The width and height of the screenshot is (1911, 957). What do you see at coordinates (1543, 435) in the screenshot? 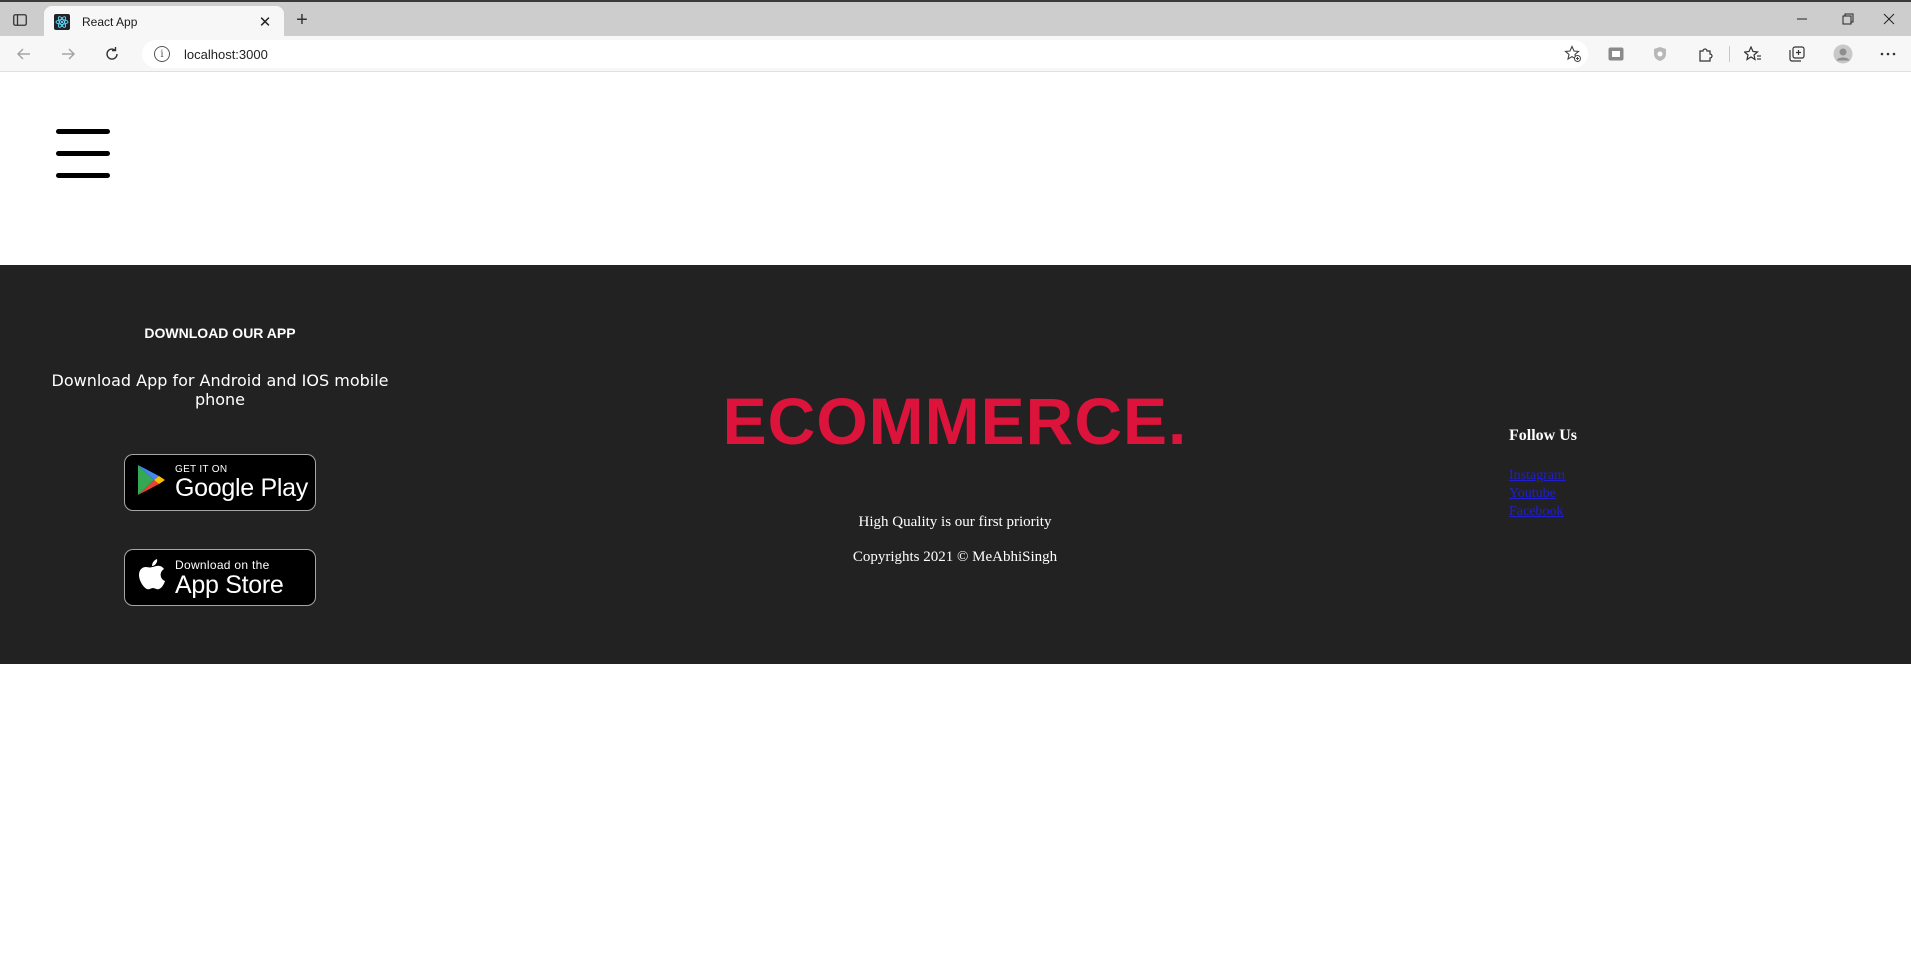
I see `follow-us-heading: Follow Us` at bounding box center [1543, 435].